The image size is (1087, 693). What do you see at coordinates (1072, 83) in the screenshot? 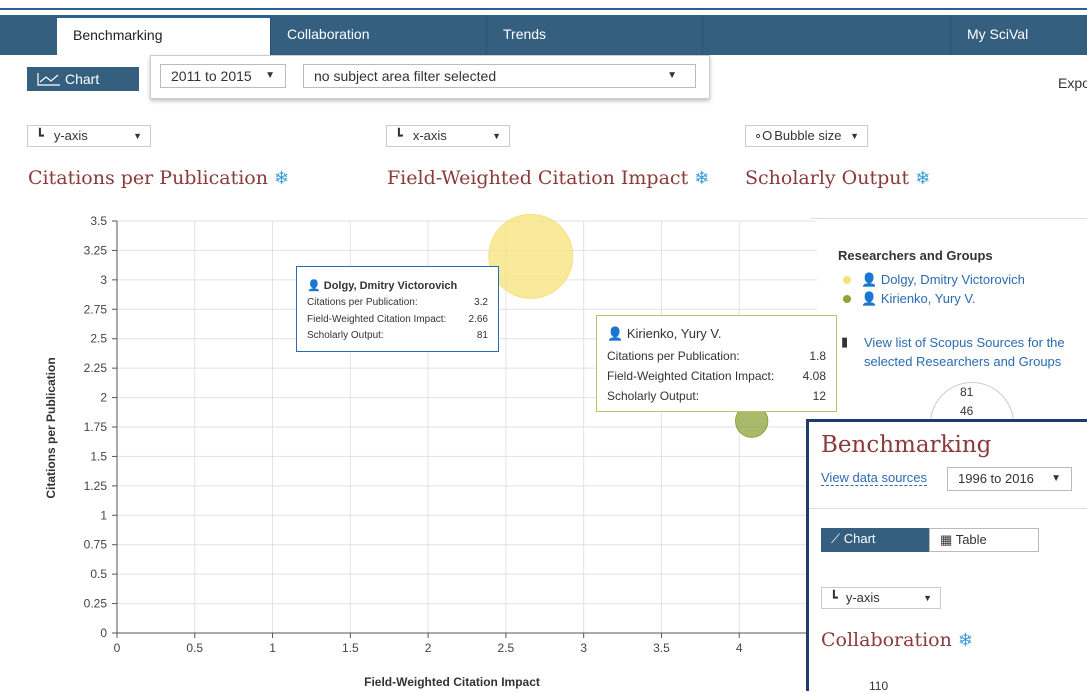
I see `export-link: Expo` at bounding box center [1072, 83].